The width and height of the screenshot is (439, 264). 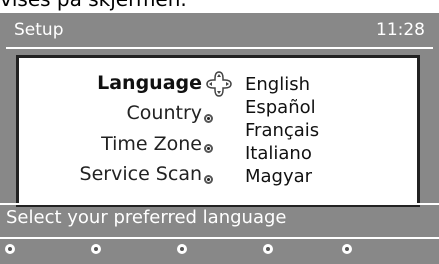 What do you see at coordinates (282, 130) in the screenshot?
I see `language-option-francais: Français` at bounding box center [282, 130].